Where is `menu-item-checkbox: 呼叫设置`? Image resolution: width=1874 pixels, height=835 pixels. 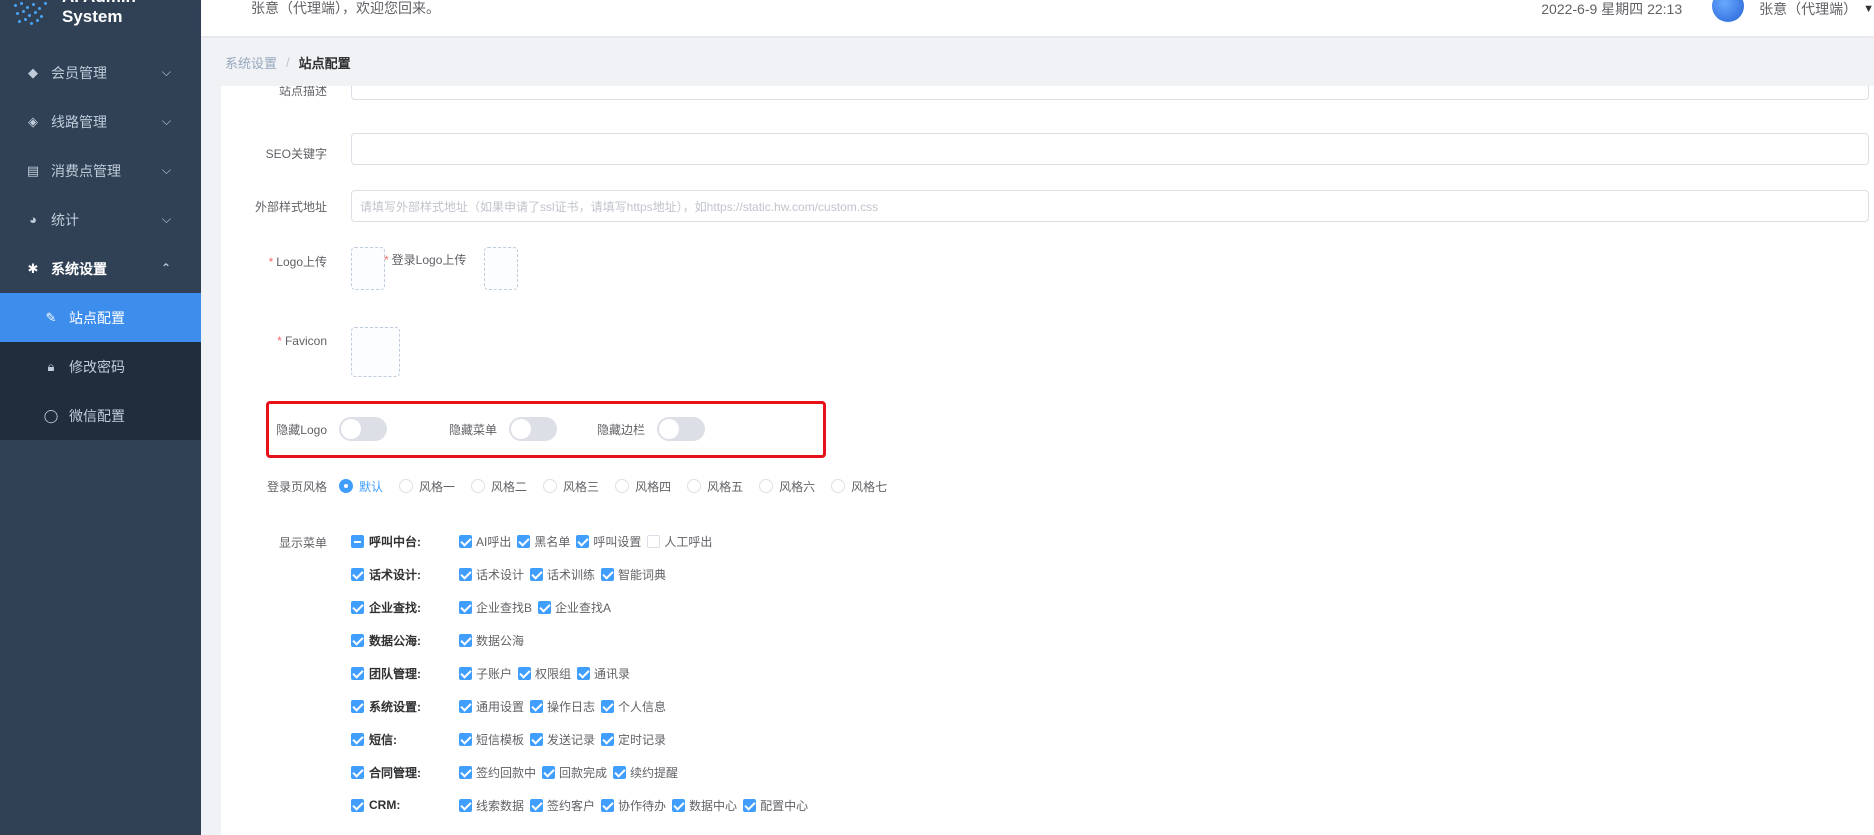 menu-item-checkbox: 呼叫设置 is located at coordinates (608, 541).